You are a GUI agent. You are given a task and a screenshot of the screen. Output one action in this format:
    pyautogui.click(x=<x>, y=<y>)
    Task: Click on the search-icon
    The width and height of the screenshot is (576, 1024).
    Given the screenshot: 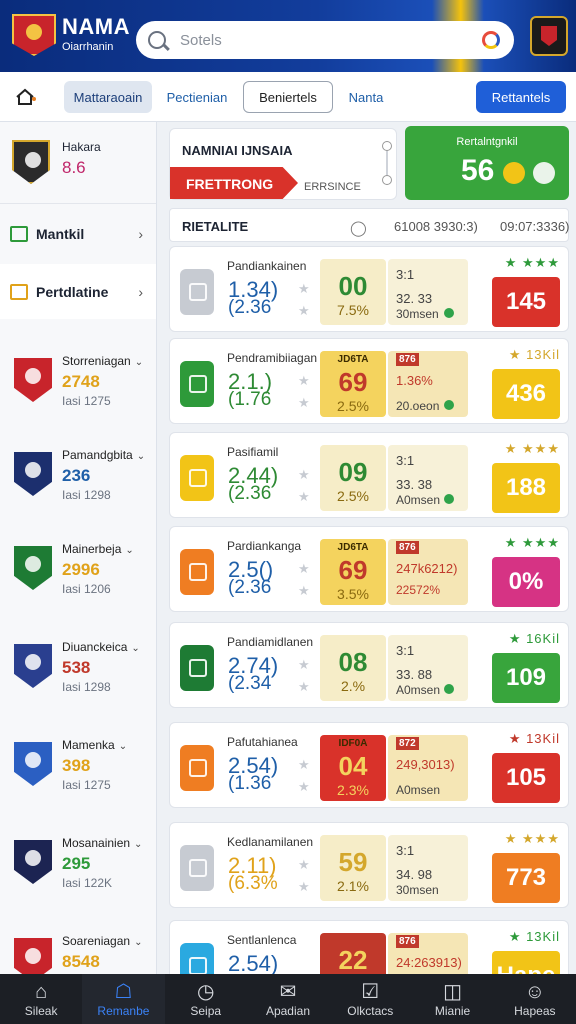 What is the action you would take?
    pyautogui.click(x=157, y=40)
    